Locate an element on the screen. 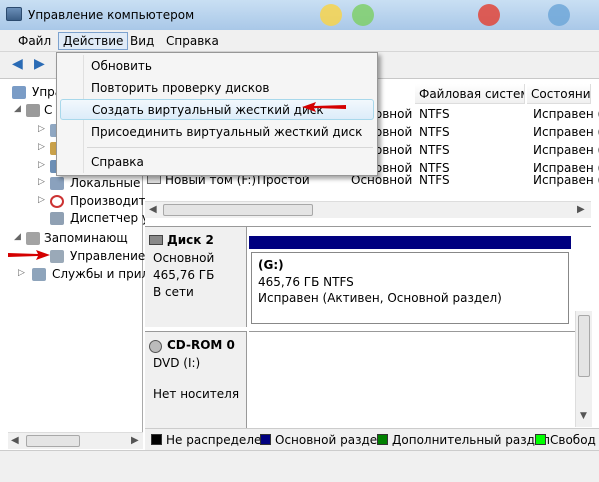  disk-info-cdrom: CD-ROM 0 DVD (I:) Нет носителя is located at coordinates (196, 380).